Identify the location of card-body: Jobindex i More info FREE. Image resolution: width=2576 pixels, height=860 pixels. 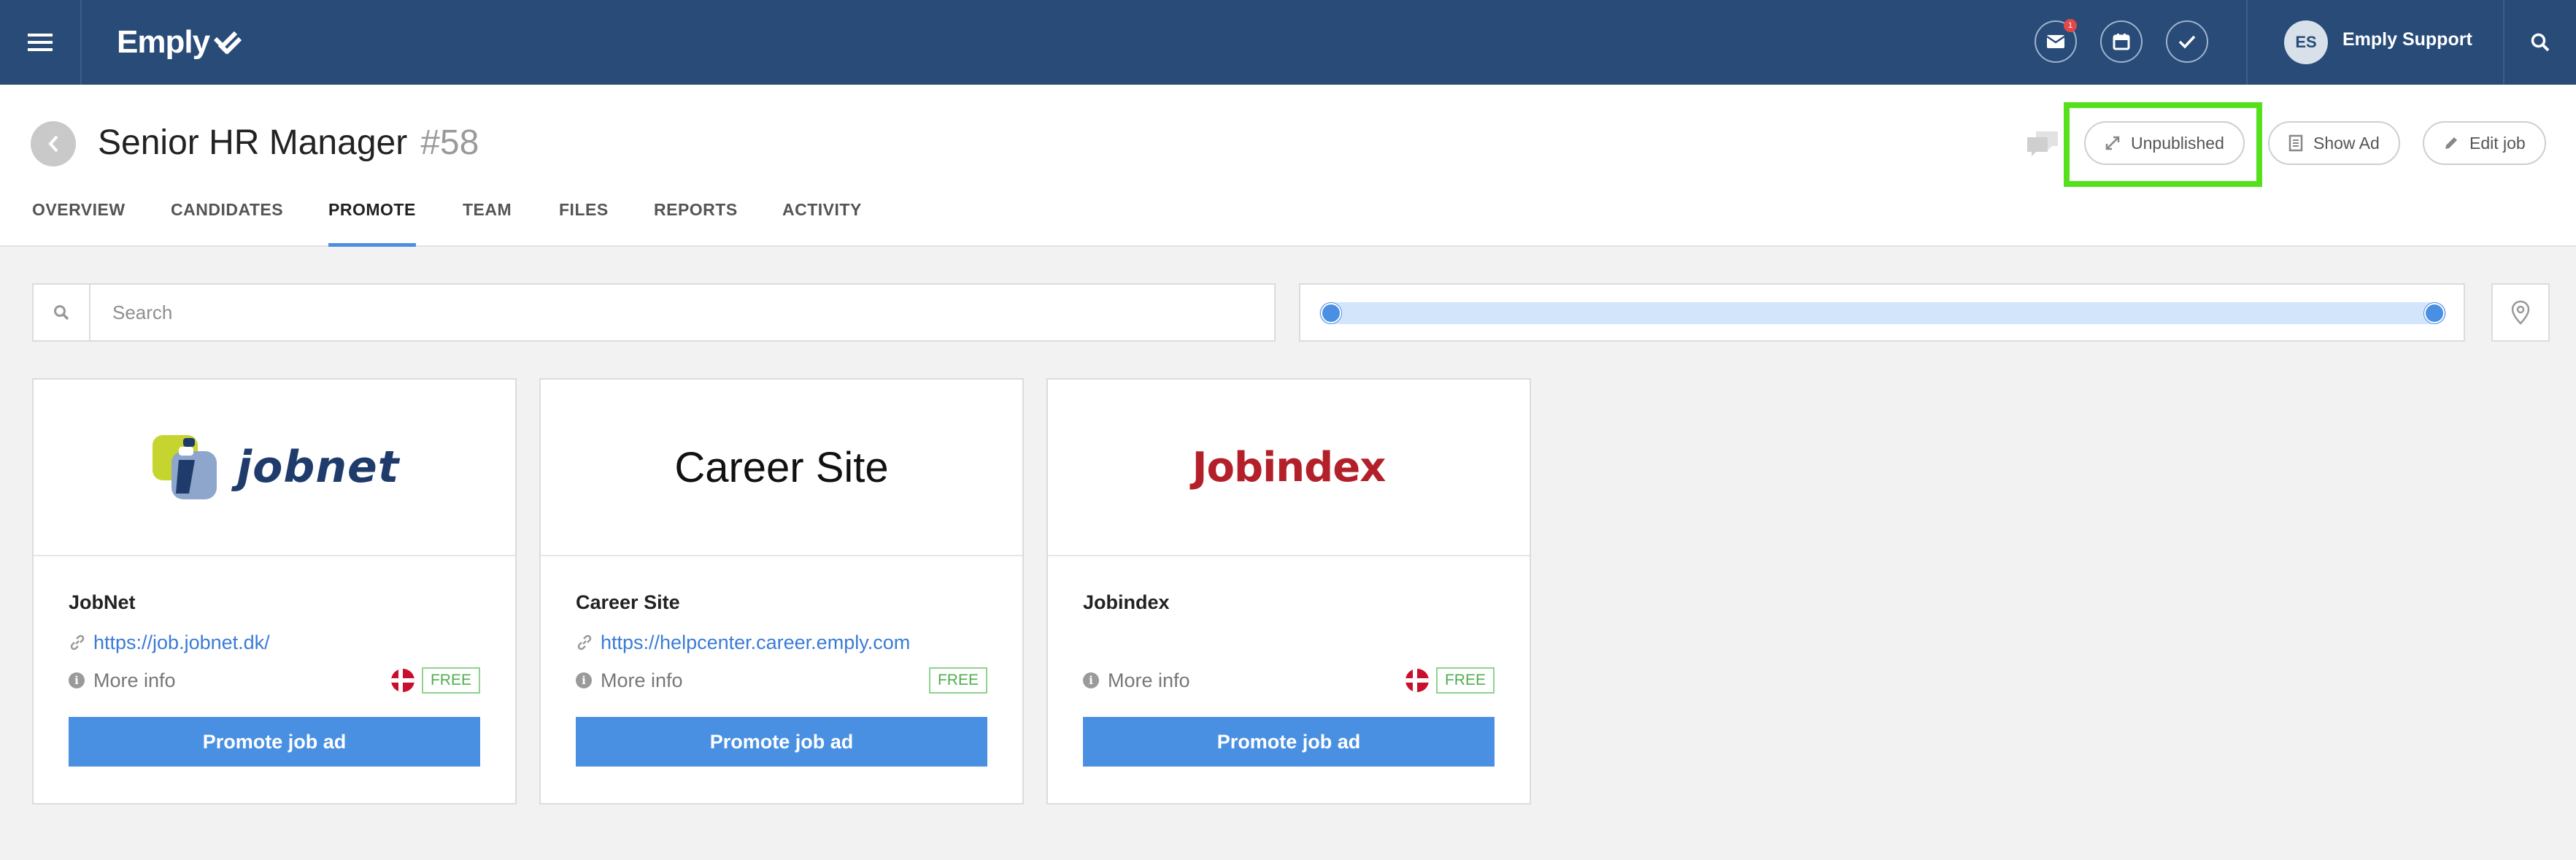
(1289, 642).